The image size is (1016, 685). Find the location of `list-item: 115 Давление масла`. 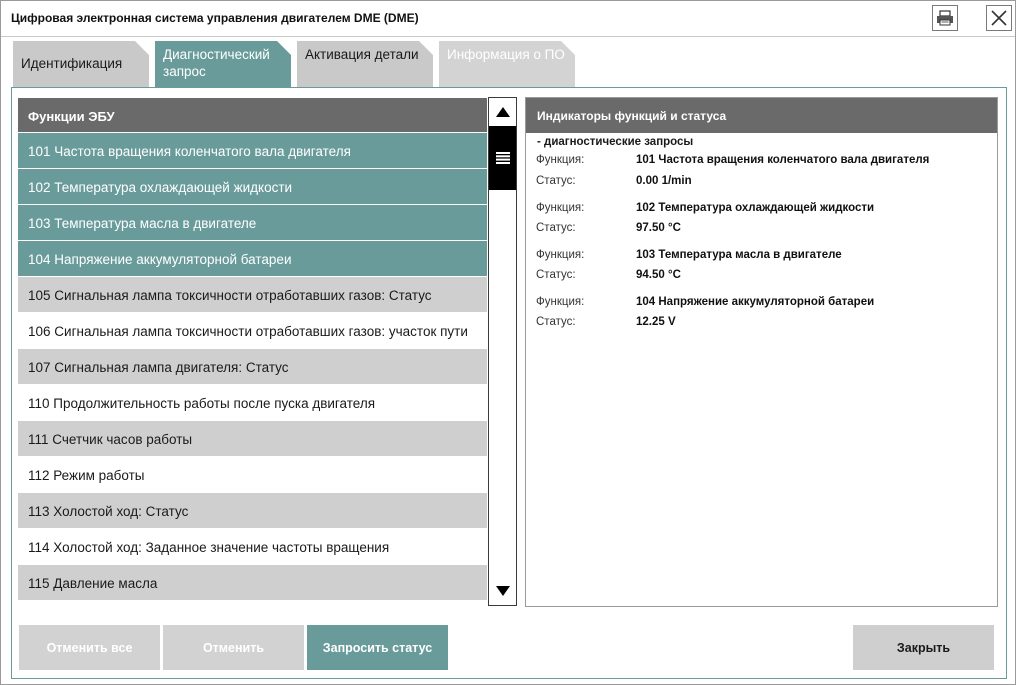

list-item: 115 Давление масла is located at coordinates (252, 582).